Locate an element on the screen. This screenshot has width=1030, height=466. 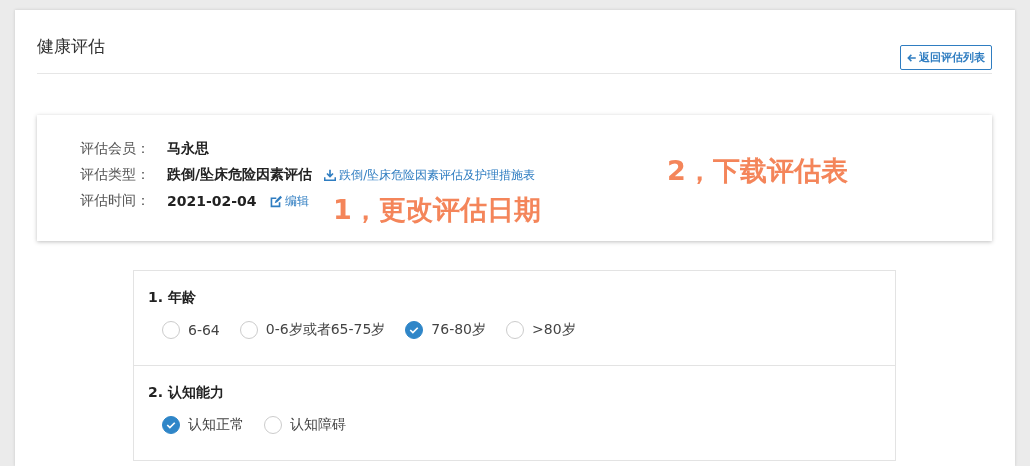
field-value: 跌倒/坠床危险因素评估 is located at coordinates (240, 175).